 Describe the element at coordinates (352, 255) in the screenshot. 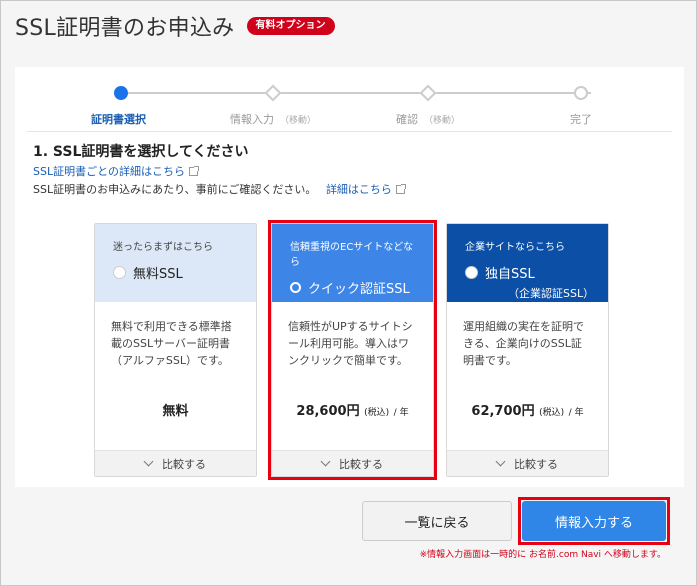

I see `plan-subtitle: 信頼重視のECサイトなどなら` at that location.